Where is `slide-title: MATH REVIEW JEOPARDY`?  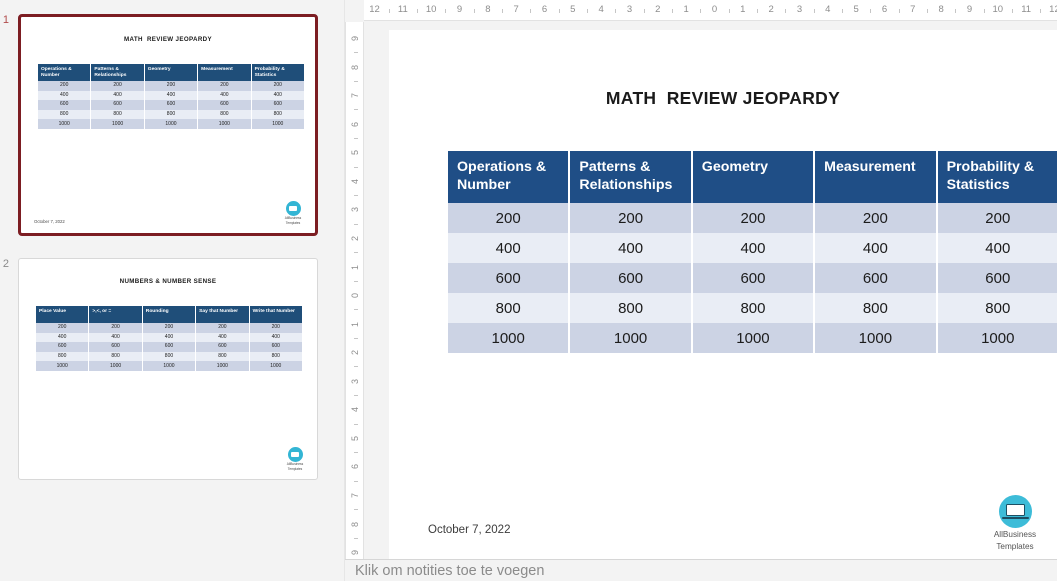 slide-title: MATH REVIEW JEOPARDY is located at coordinates (723, 98).